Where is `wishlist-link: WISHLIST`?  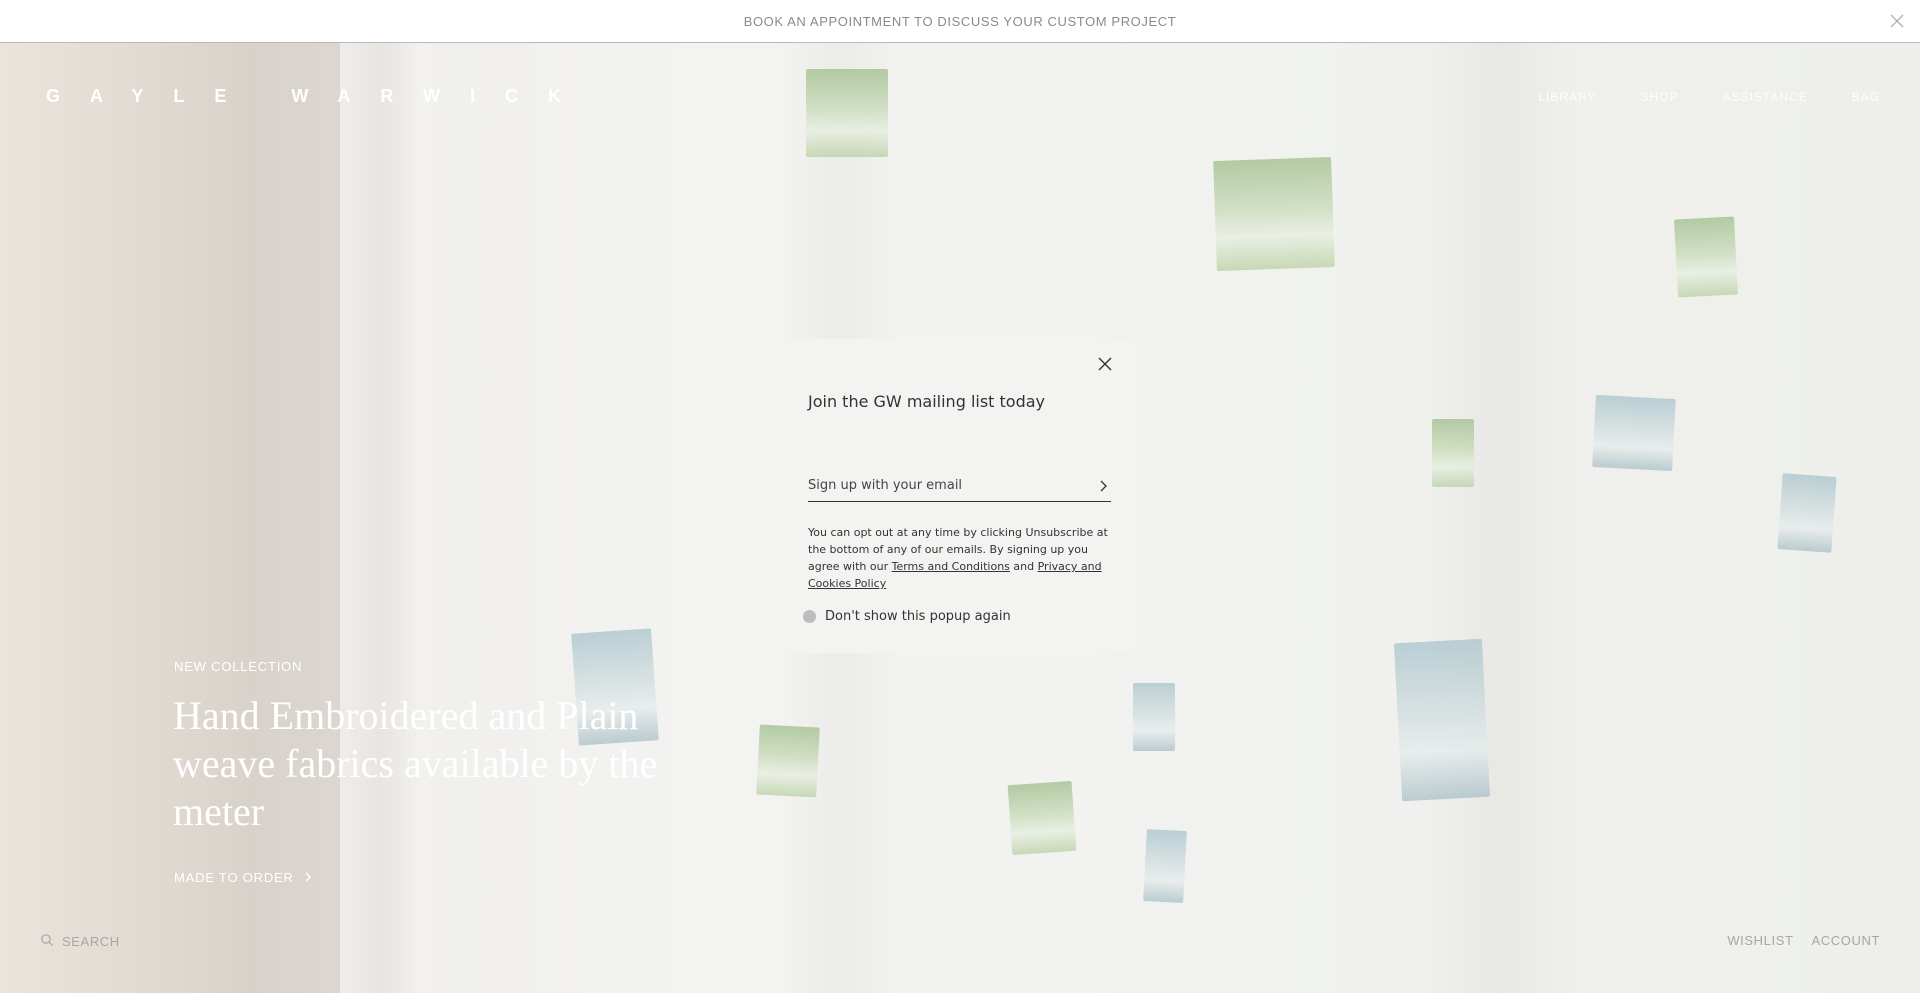
wishlist-link: WISHLIST is located at coordinates (1760, 940).